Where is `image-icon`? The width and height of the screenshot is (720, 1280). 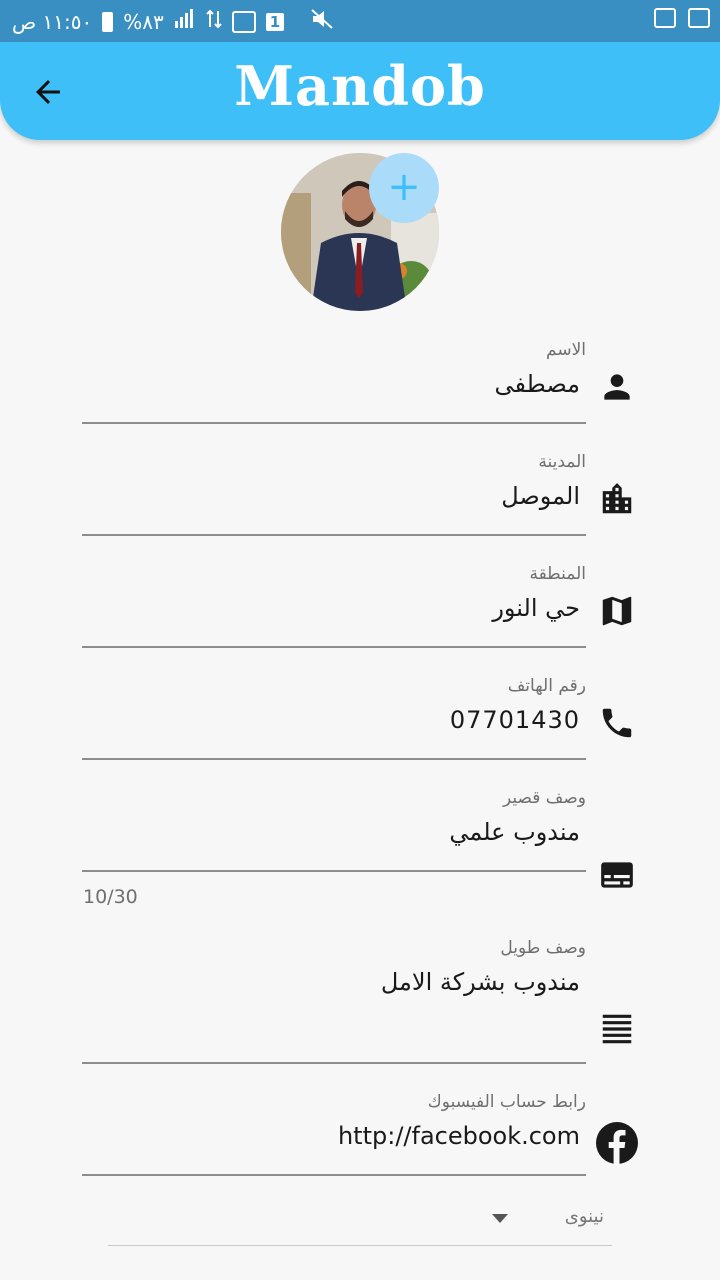
image-icon is located at coordinates (699, 18).